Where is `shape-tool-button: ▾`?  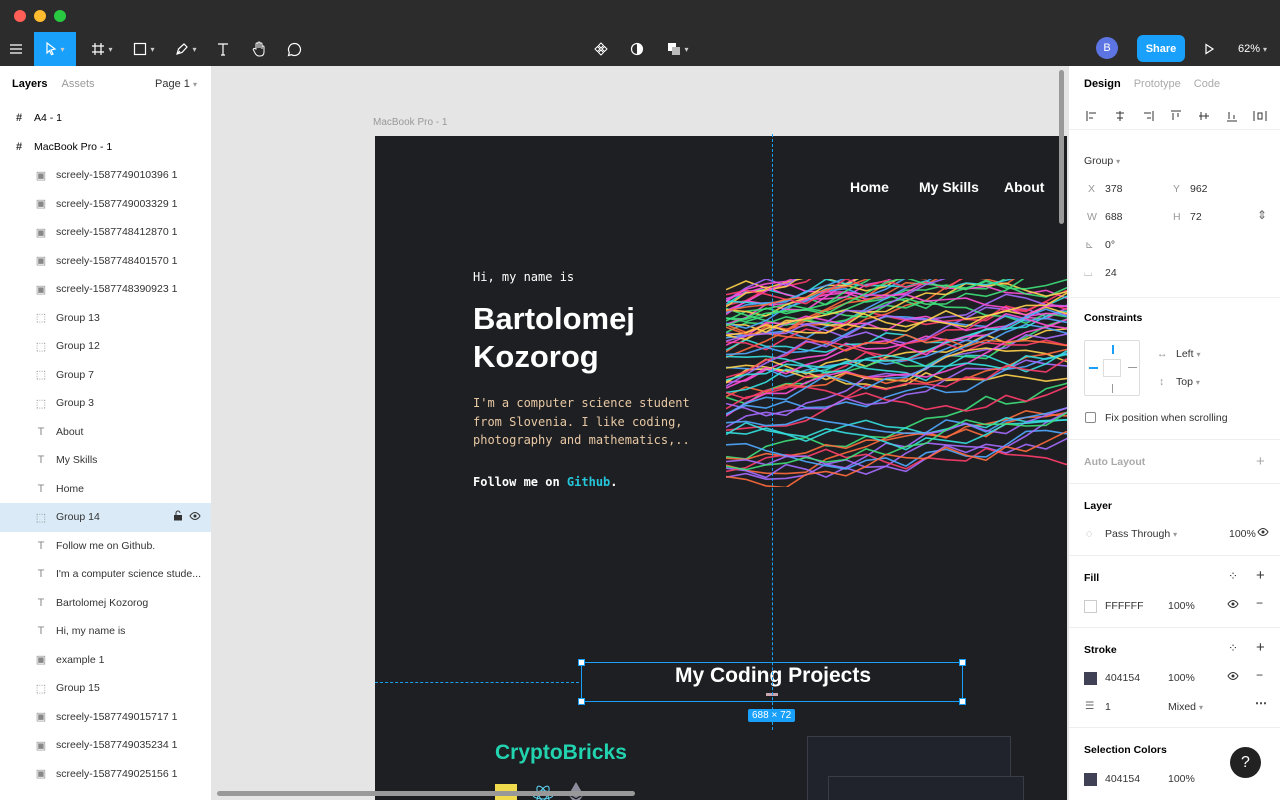
shape-tool-button: ▾ is located at coordinates (144, 49).